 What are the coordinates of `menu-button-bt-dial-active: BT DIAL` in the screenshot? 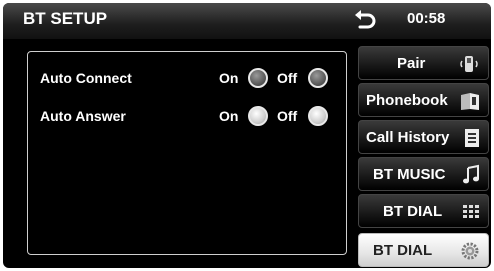 It's located at (423, 250).